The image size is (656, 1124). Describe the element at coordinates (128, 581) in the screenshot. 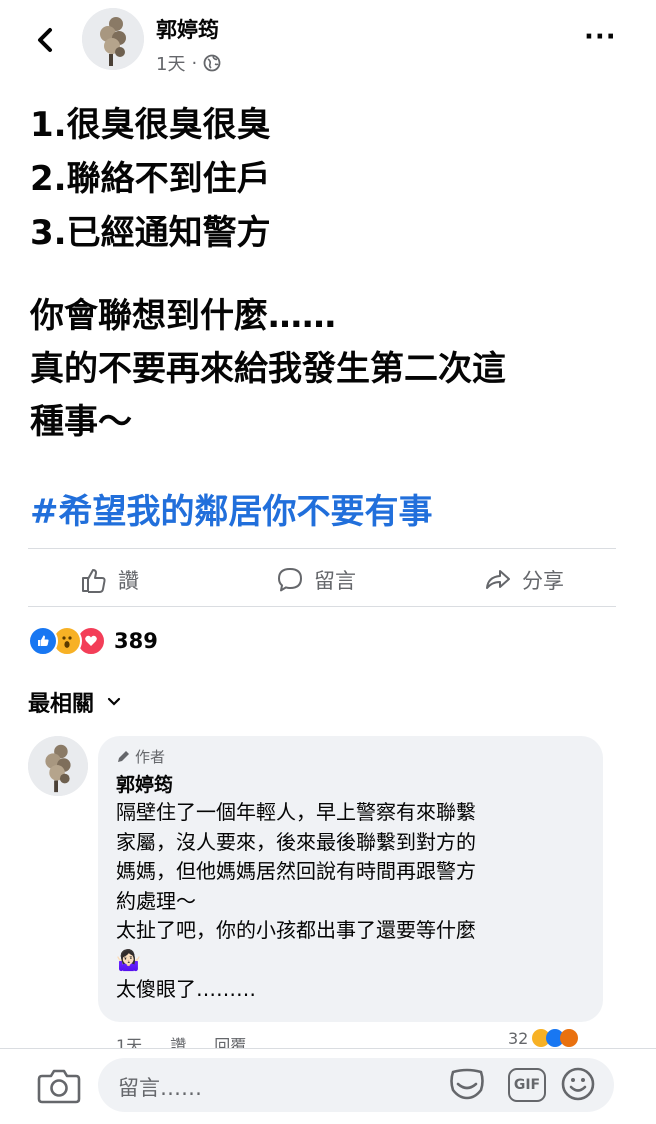

I see `like-label: 讚` at that location.